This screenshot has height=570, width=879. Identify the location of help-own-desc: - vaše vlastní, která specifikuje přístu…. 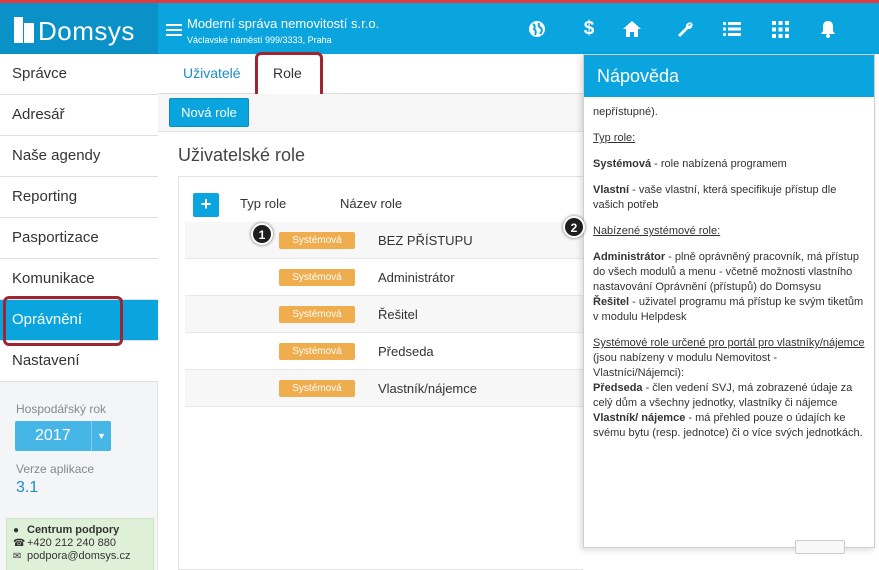
(715, 197).